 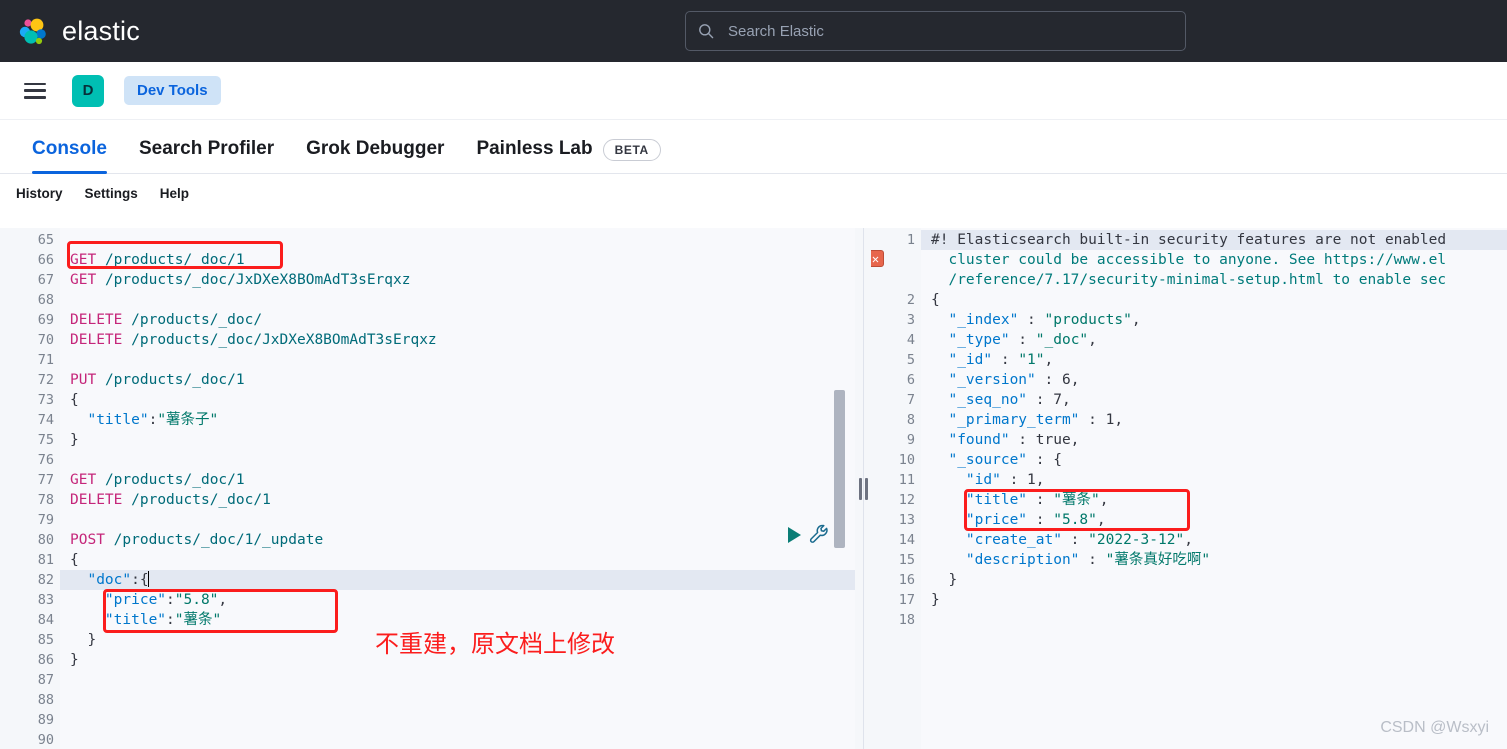 I want to click on hamburger-menu-icon, so click(x=35, y=90).